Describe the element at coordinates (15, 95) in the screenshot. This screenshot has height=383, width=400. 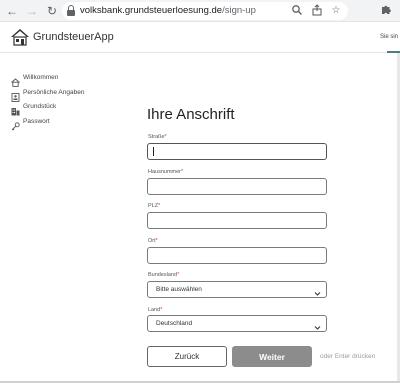
I see `id-card-icon` at that location.